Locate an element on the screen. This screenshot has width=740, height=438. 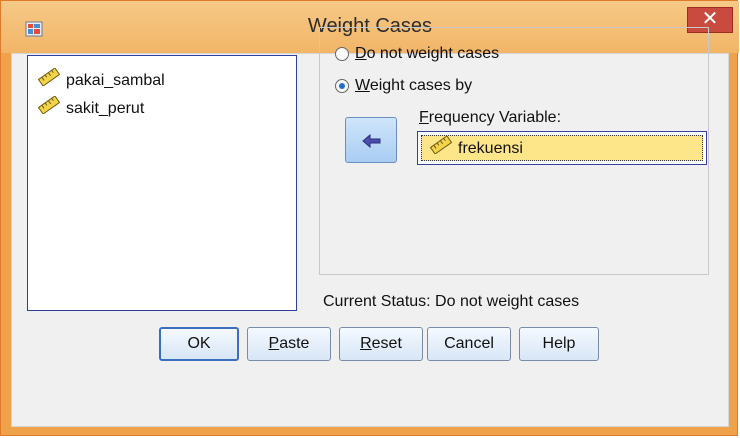
radio-checked-icon is located at coordinates (342, 85).